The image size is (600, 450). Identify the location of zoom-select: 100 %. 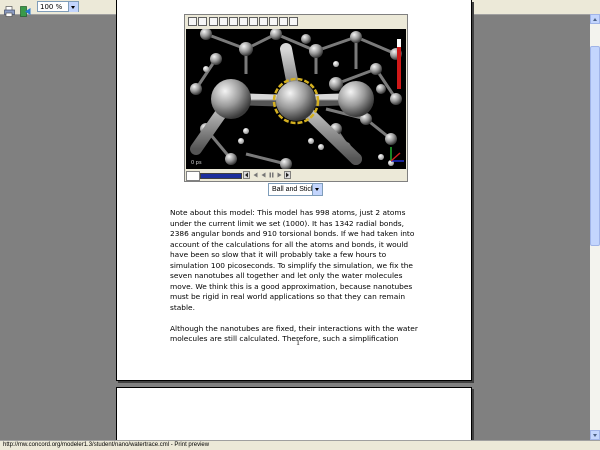
(58, 6).